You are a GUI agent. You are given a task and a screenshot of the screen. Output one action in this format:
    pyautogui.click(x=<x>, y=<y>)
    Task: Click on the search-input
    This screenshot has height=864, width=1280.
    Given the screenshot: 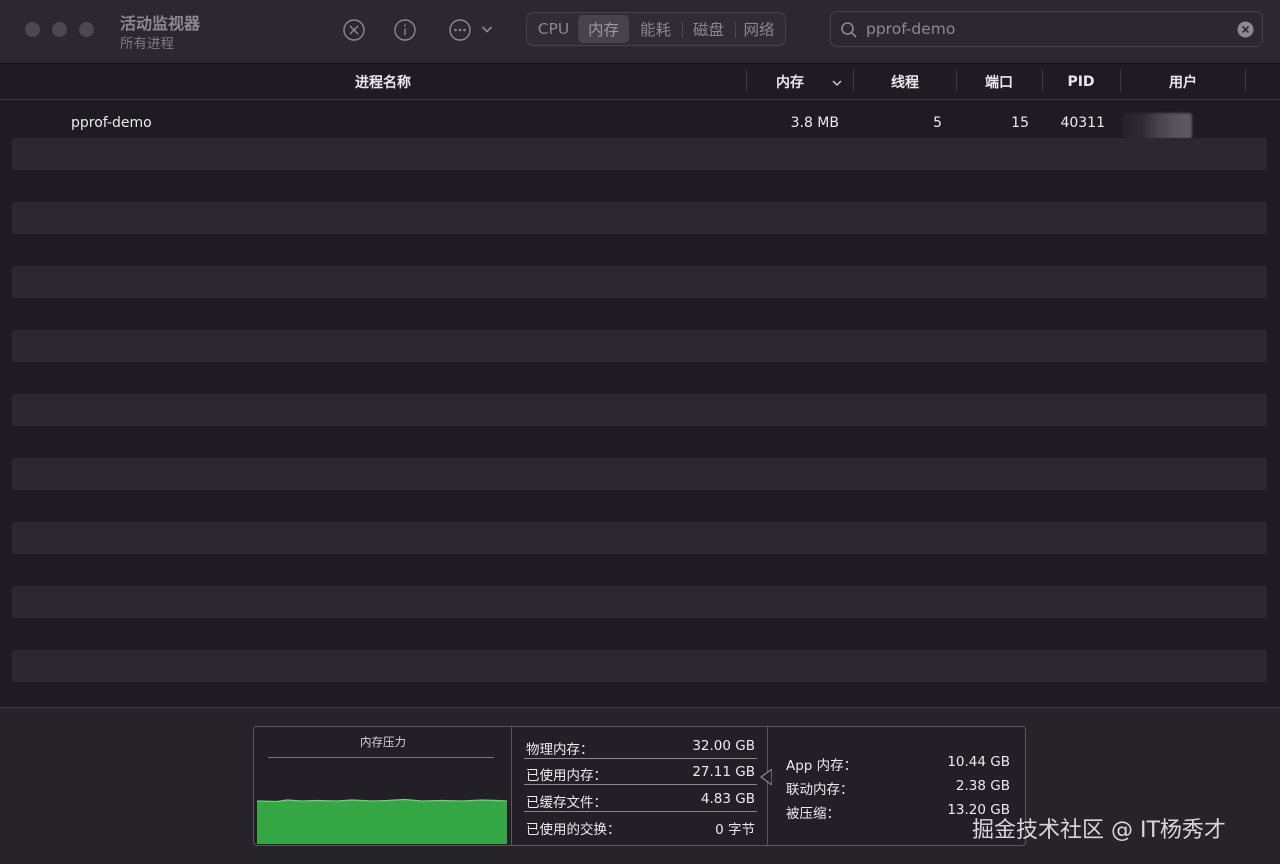 What is the action you would take?
    pyautogui.click(x=1046, y=29)
    